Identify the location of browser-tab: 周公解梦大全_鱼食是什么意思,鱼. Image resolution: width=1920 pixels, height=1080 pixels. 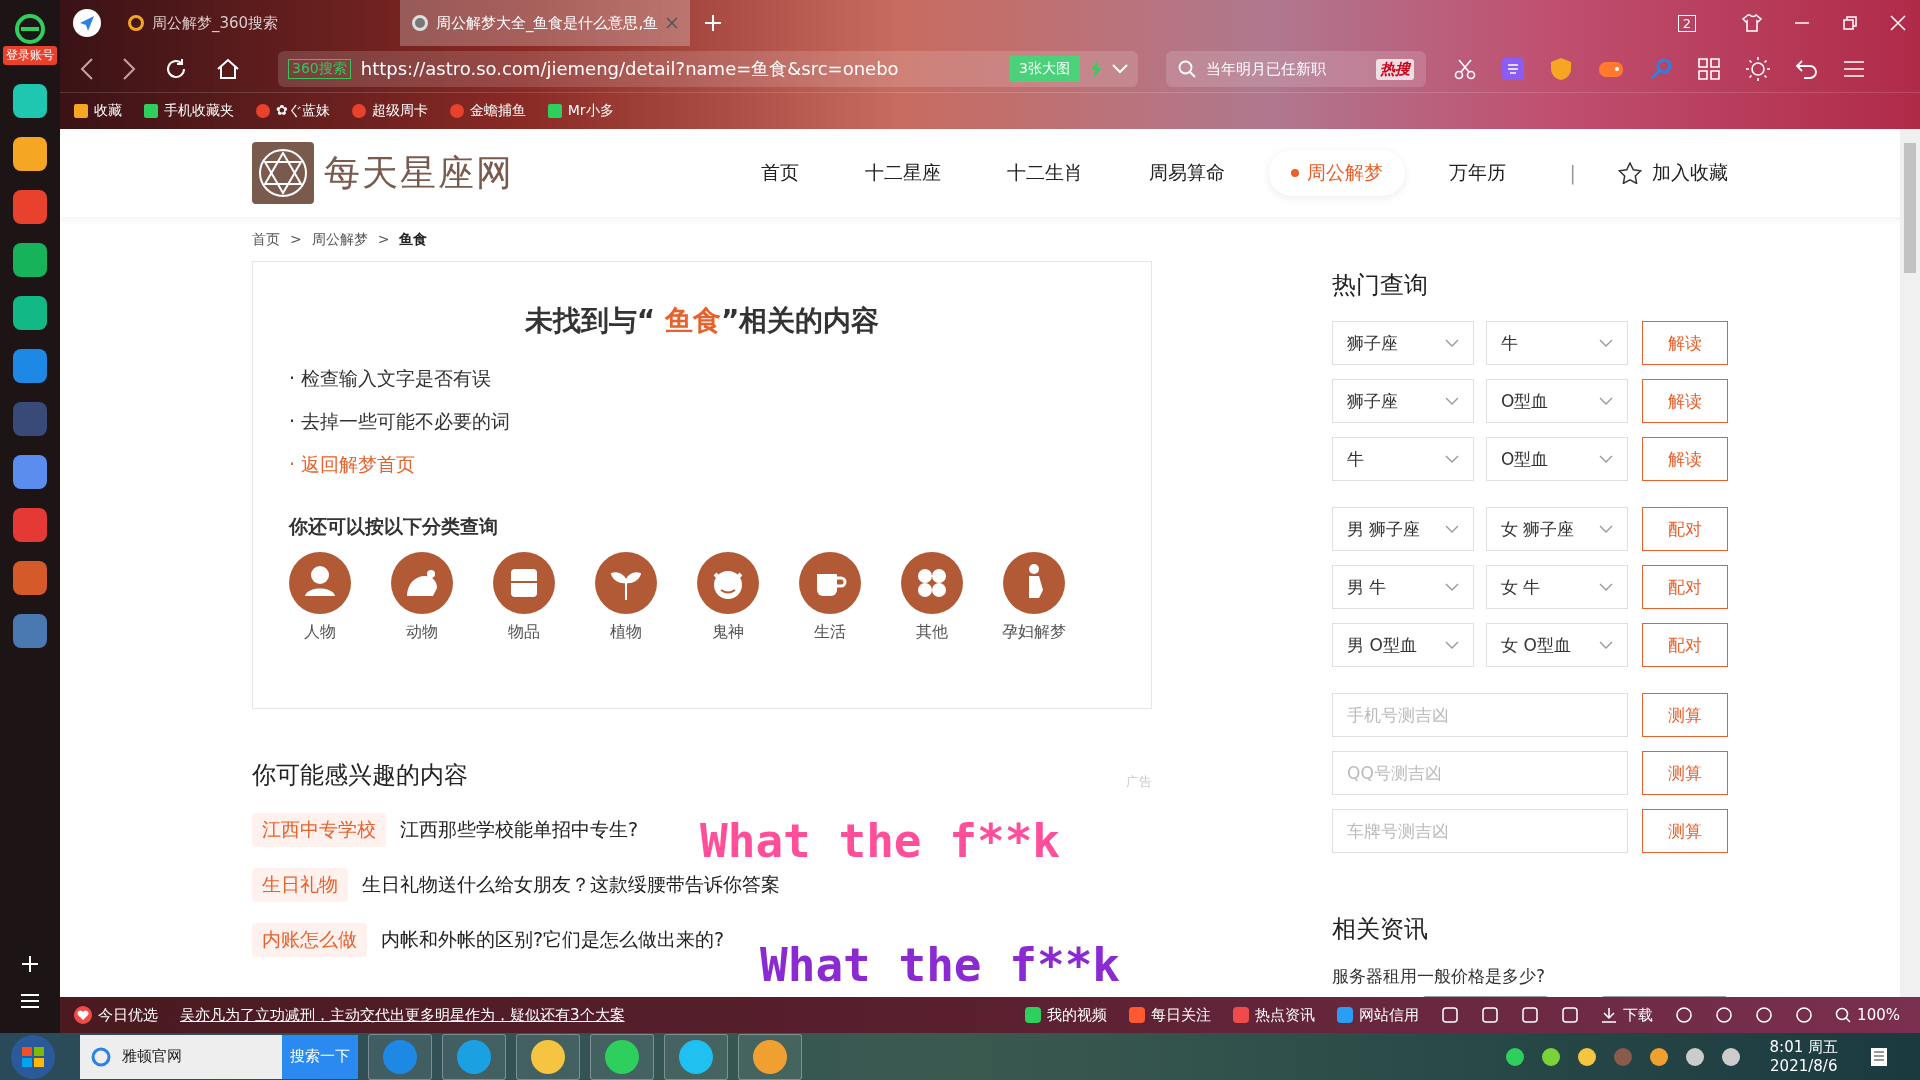
(545, 23).